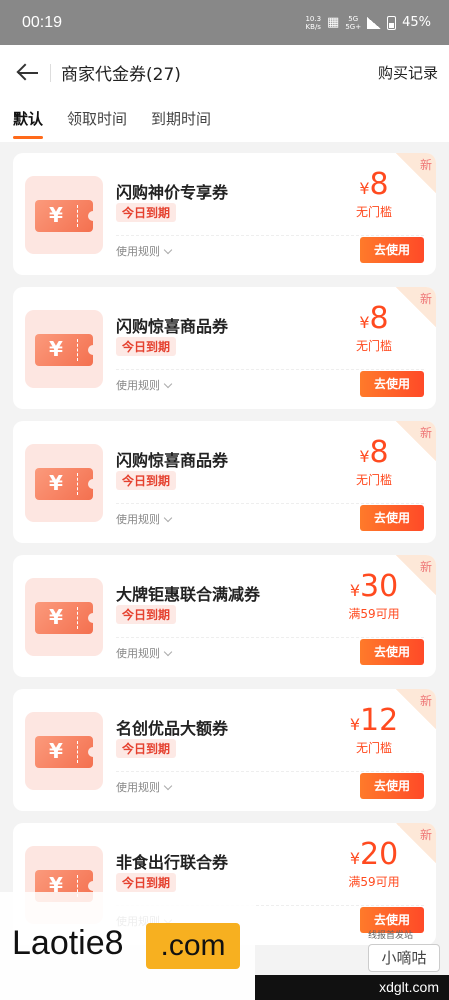 The height and width of the screenshot is (1000, 449). I want to click on tab-expire-time: 到期时间, so click(181, 121).